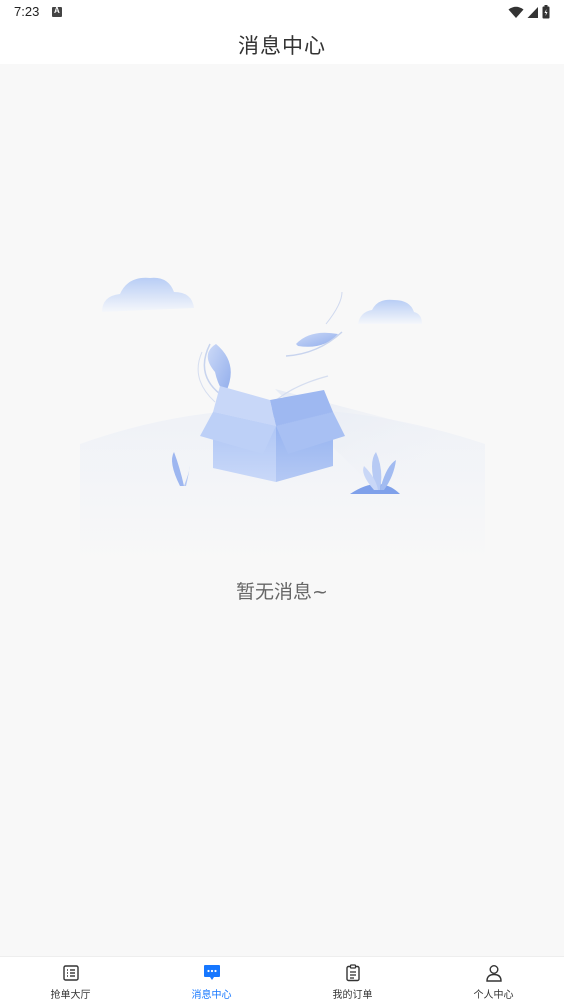 This screenshot has width=564, height=1005. What do you see at coordinates (282, 12) in the screenshot?
I see `status-bar: 7:23` at bounding box center [282, 12].